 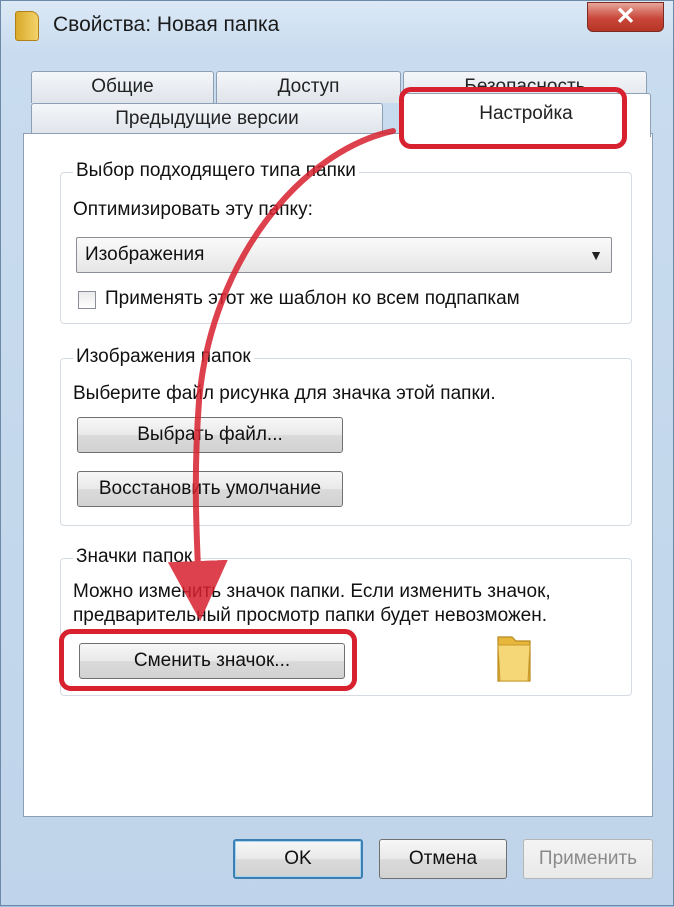 I want to click on window-title: Свойства: Новая папка, so click(x=166, y=24).